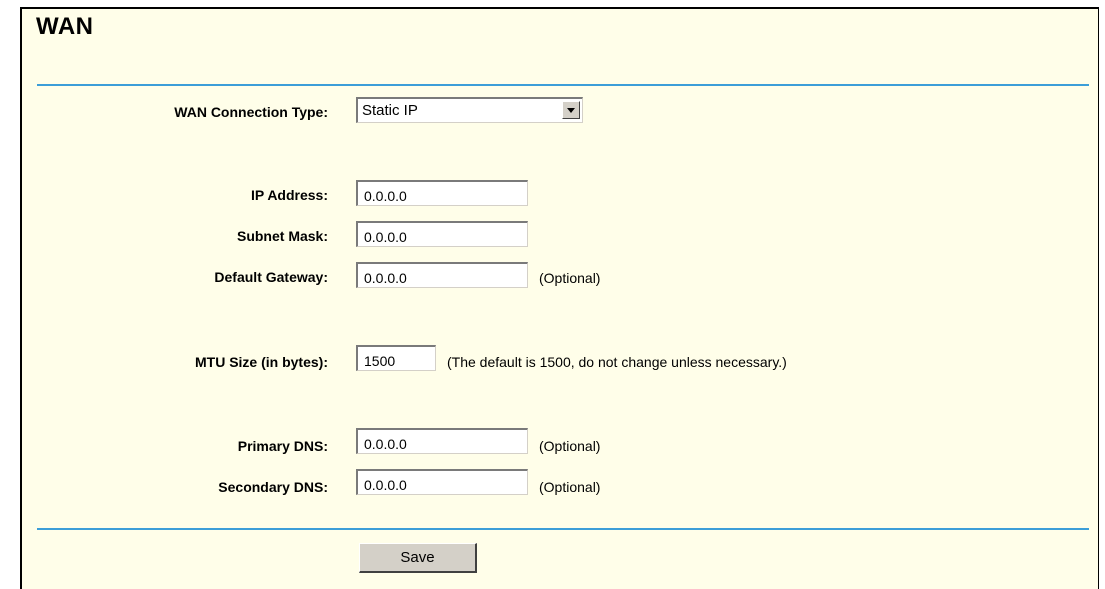 This screenshot has height=589, width=1105. Describe the element at coordinates (442, 441) in the screenshot. I see `primary-dns-input` at that location.